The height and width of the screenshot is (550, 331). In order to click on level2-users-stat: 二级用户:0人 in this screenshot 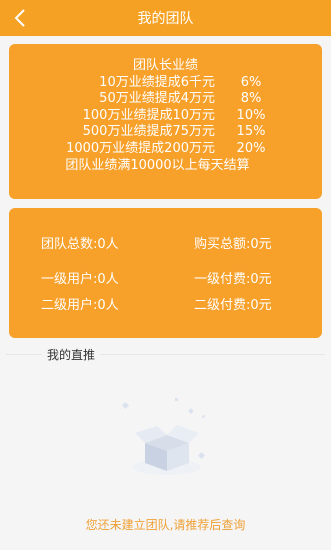, I will do `click(80, 305)`.